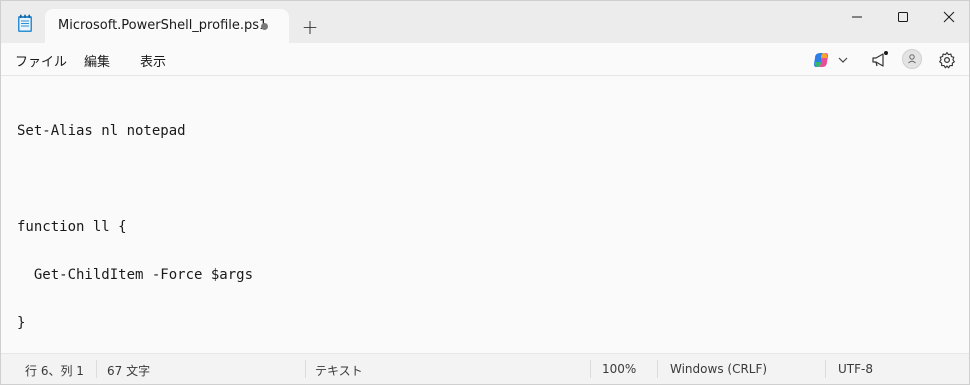  What do you see at coordinates (21, 323) in the screenshot?
I see `code-line-5: }` at bounding box center [21, 323].